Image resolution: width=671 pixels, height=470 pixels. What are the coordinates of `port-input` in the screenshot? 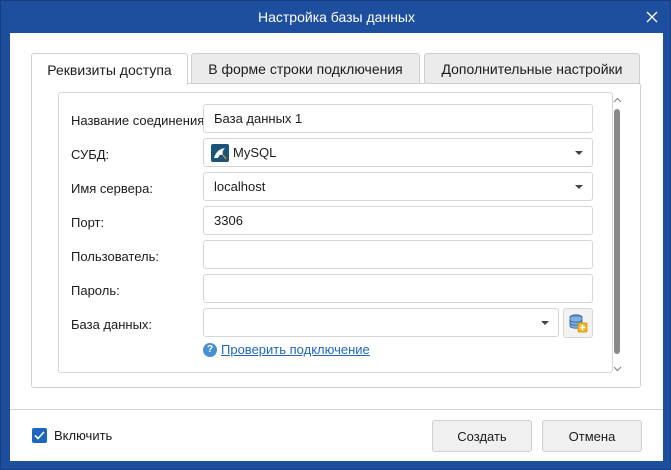 It's located at (403, 220).